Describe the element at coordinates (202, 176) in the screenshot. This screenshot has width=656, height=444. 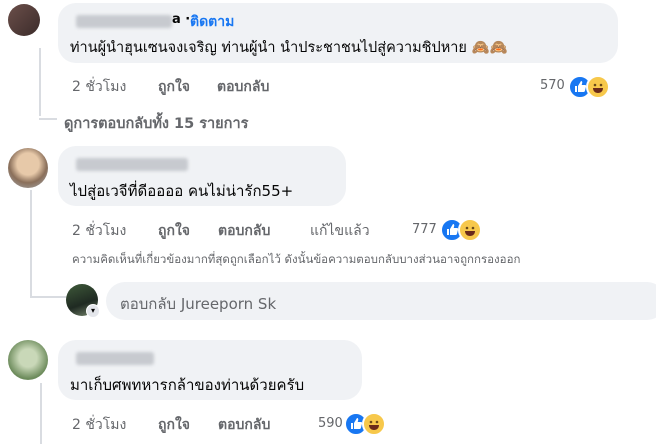
I see `comment-bubble: ไปสู่อเวจีที่ดีออออ คนไม่น่ารัก55+` at that location.